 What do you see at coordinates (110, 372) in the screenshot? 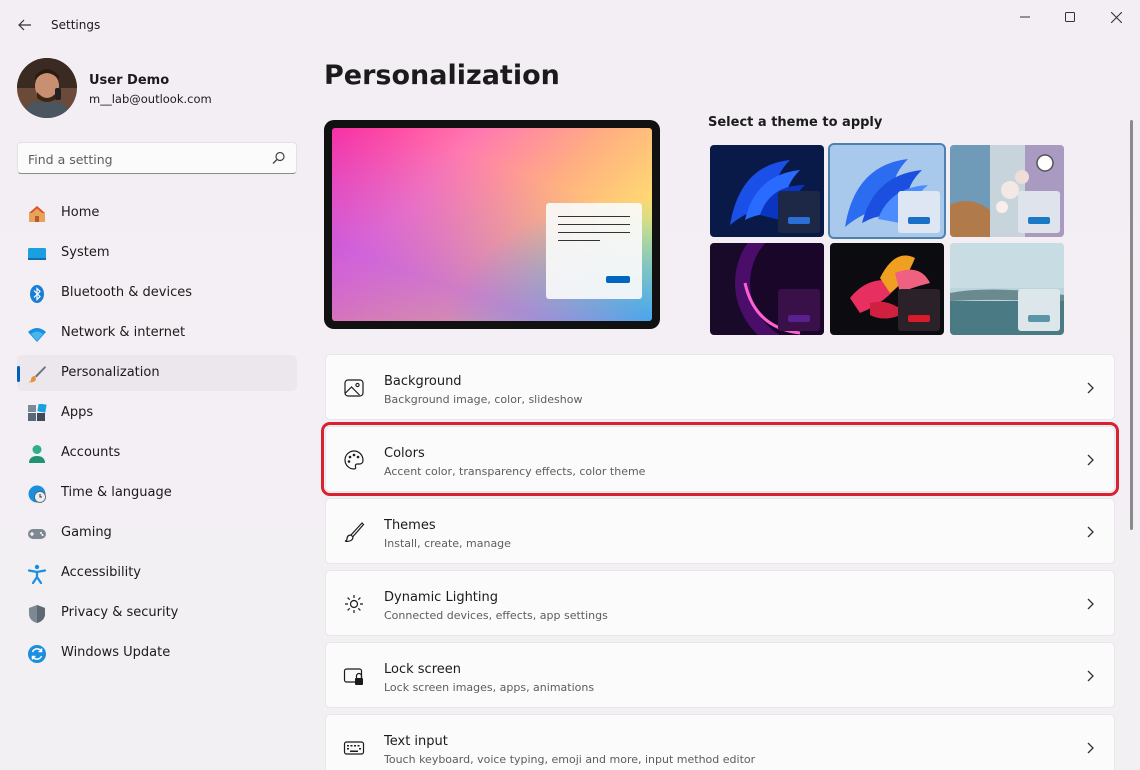
I see `sidebar-item-label: Personalization` at bounding box center [110, 372].